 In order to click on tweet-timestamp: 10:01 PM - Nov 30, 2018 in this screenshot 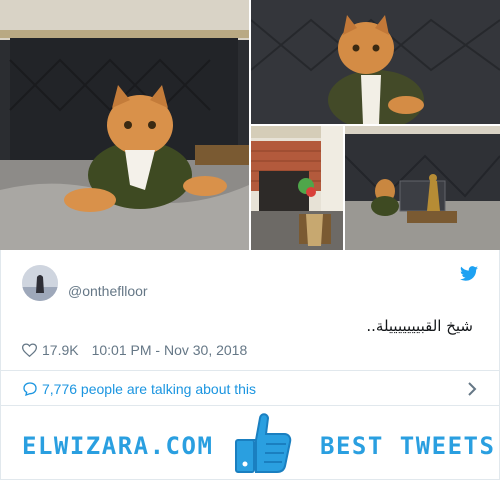, I will do `click(170, 350)`.